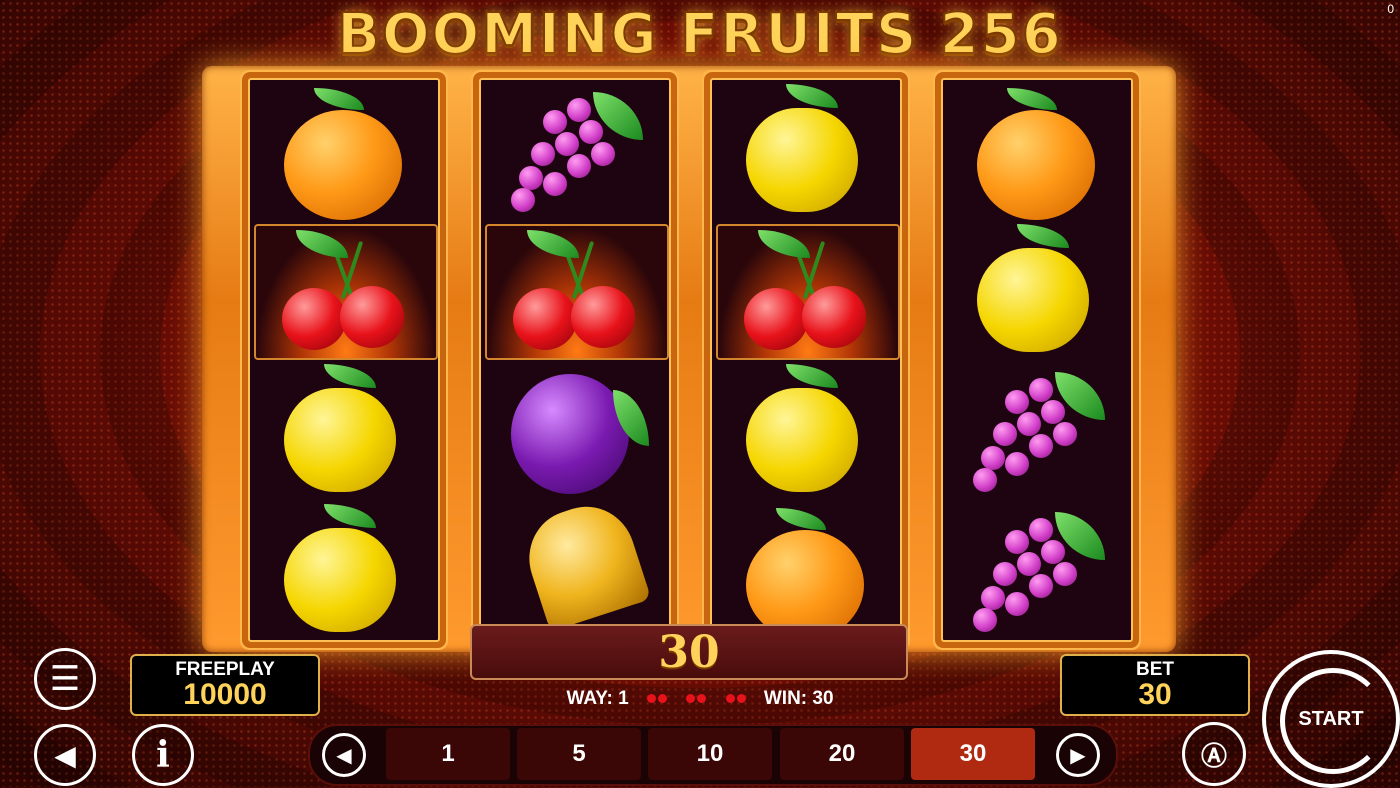 Image resolution: width=1400 pixels, height=788 pixels. What do you see at coordinates (842, 754) in the screenshot?
I see `bet-option-20: 20` at bounding box center [842, 754].